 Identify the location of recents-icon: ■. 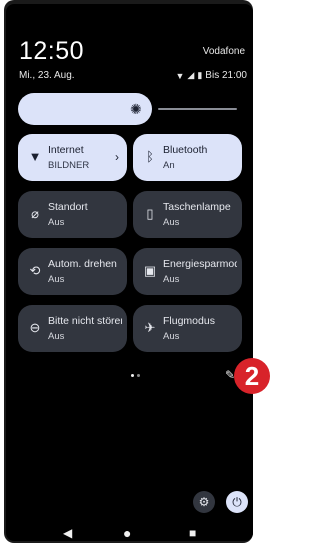
(192, 533).